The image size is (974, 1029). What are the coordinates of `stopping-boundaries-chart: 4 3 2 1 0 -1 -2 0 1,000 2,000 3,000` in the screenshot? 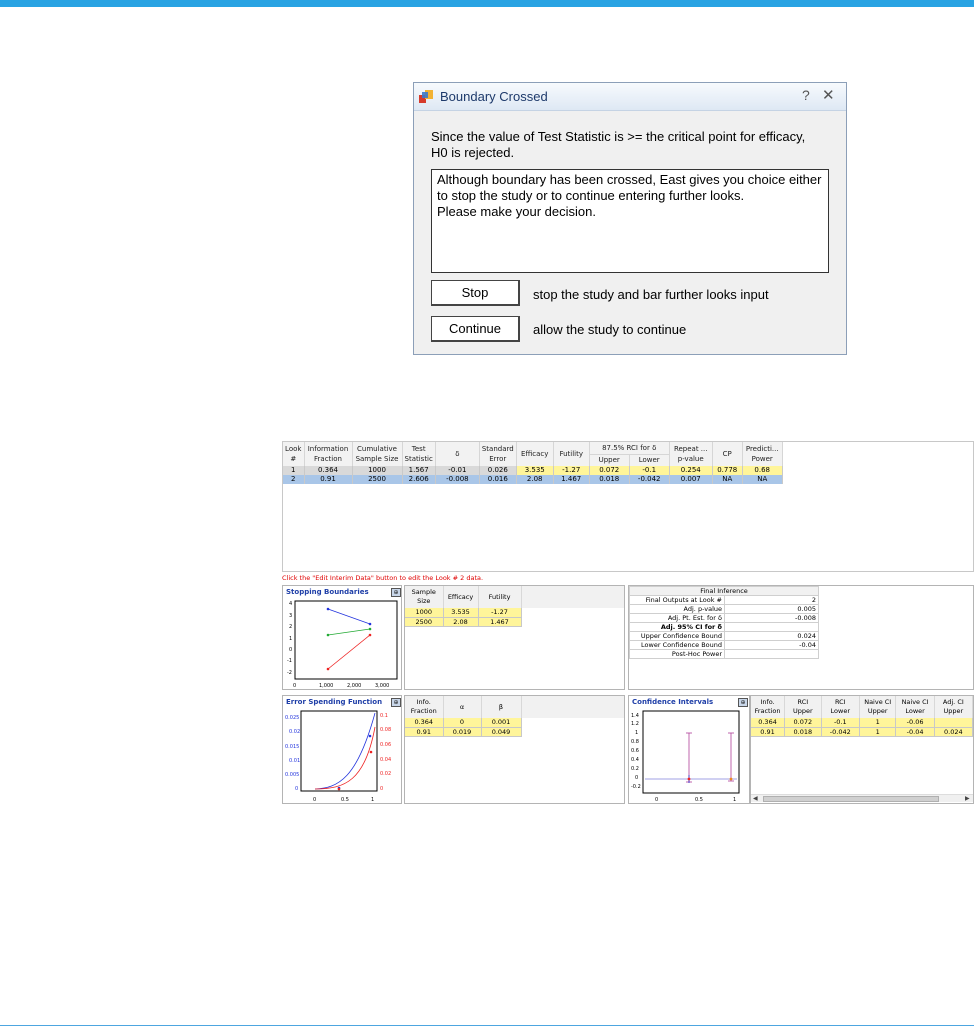 It's located at (342, 644).